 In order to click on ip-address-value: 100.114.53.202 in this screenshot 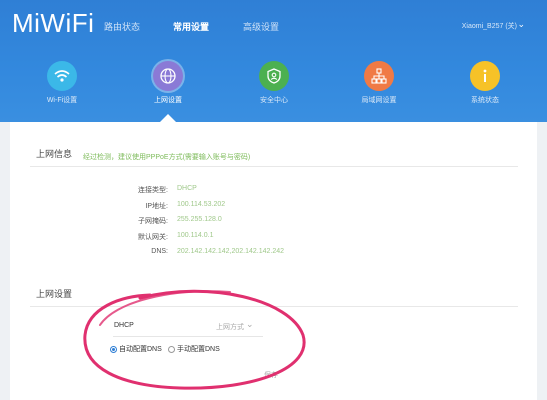, I will do `click(201, 204)`.